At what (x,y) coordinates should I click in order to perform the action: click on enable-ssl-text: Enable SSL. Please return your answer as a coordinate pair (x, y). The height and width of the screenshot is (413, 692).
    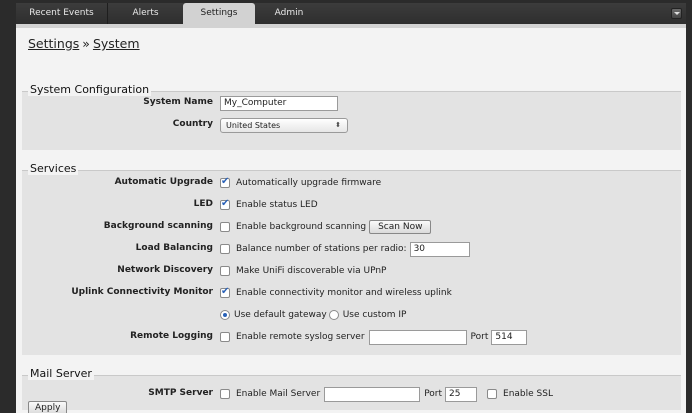
    Looking at the image, I should click on (528, 394).